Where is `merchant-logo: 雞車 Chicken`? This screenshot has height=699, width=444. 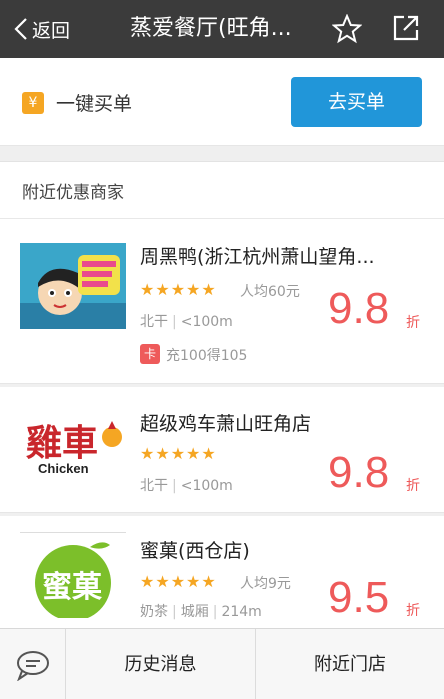 merchant-logo: 雞車 Chicken is located at coordinates (73, 446).